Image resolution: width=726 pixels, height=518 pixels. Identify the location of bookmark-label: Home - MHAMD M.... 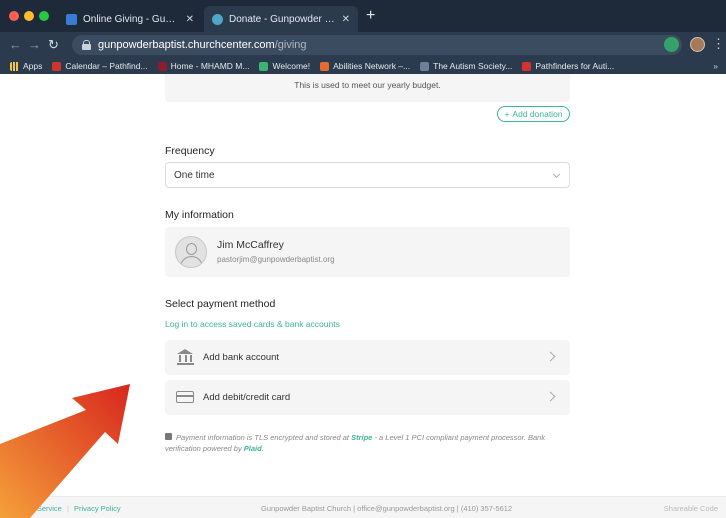
(210, 66).